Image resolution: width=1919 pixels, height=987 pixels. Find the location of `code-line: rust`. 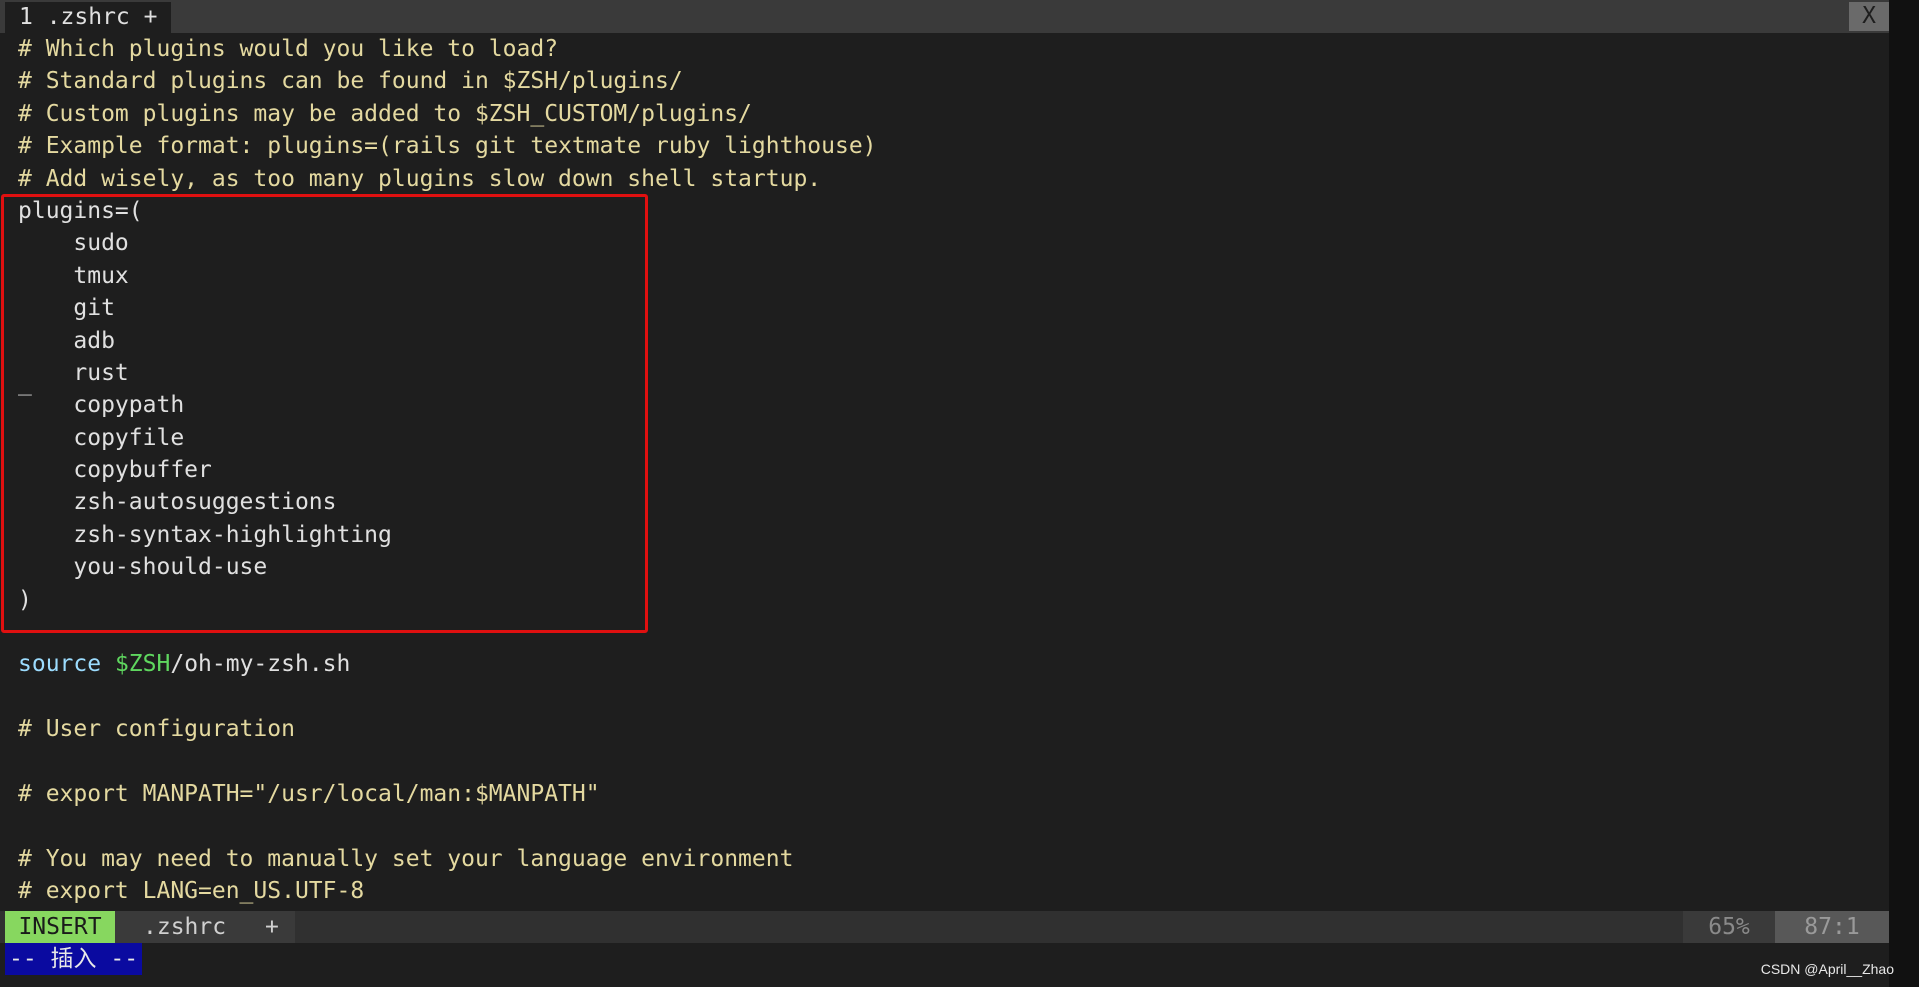

code-line: rust is located at coordinates (948, 373).